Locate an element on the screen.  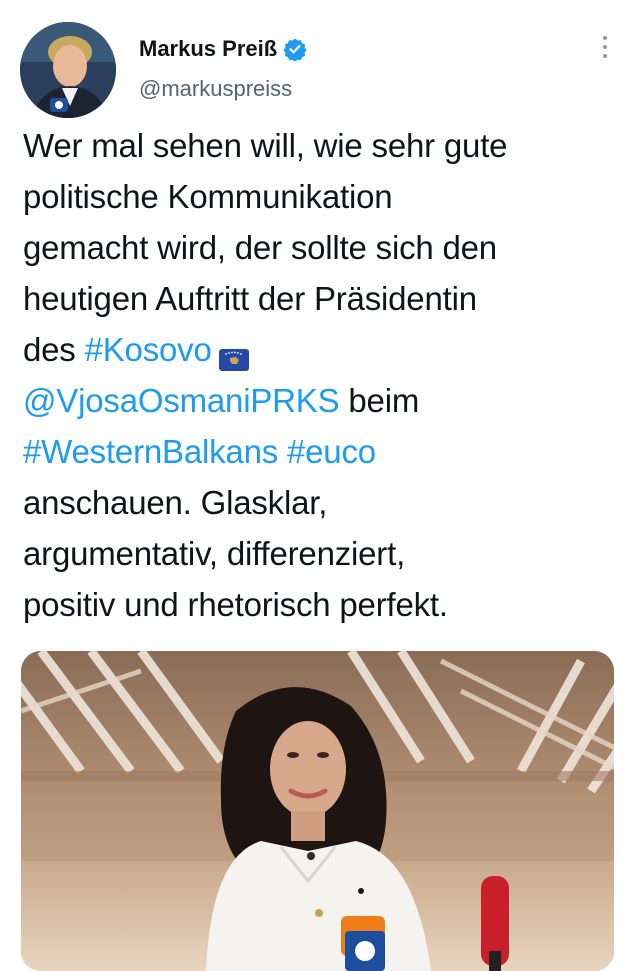
tweet-text-segment: politische Kommunikation is located at coordinates (208, 196).